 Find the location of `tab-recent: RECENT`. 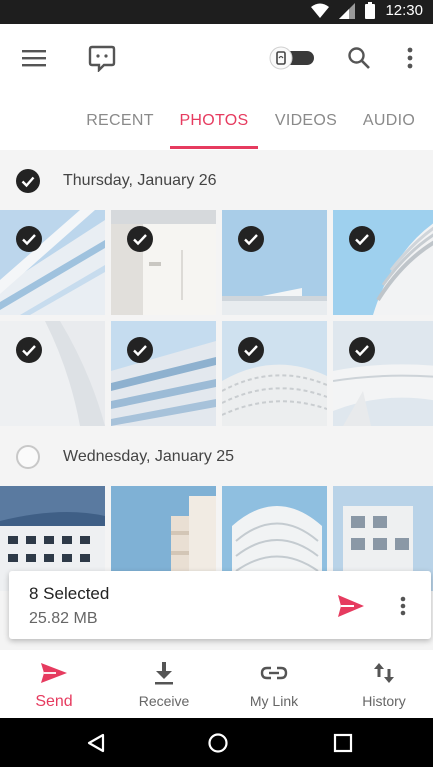

tab-recent: RECENT is located at coordinates (120, 121).